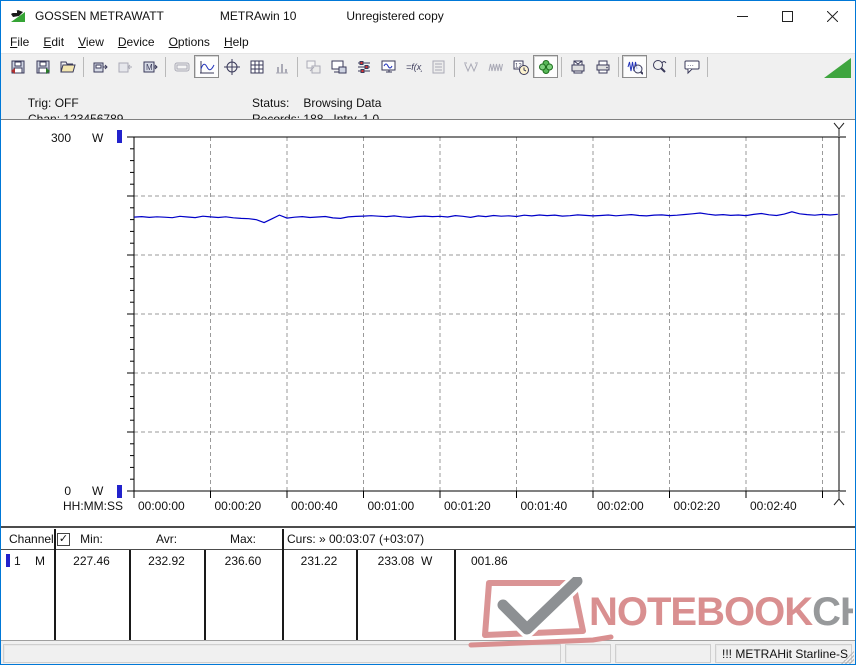 This screenshot has width=856, height=665. What do you see at coordinates (319, 561) in the screenshot?
I see `cursor-a-value: 231.22` at bounding box center [319, 561].